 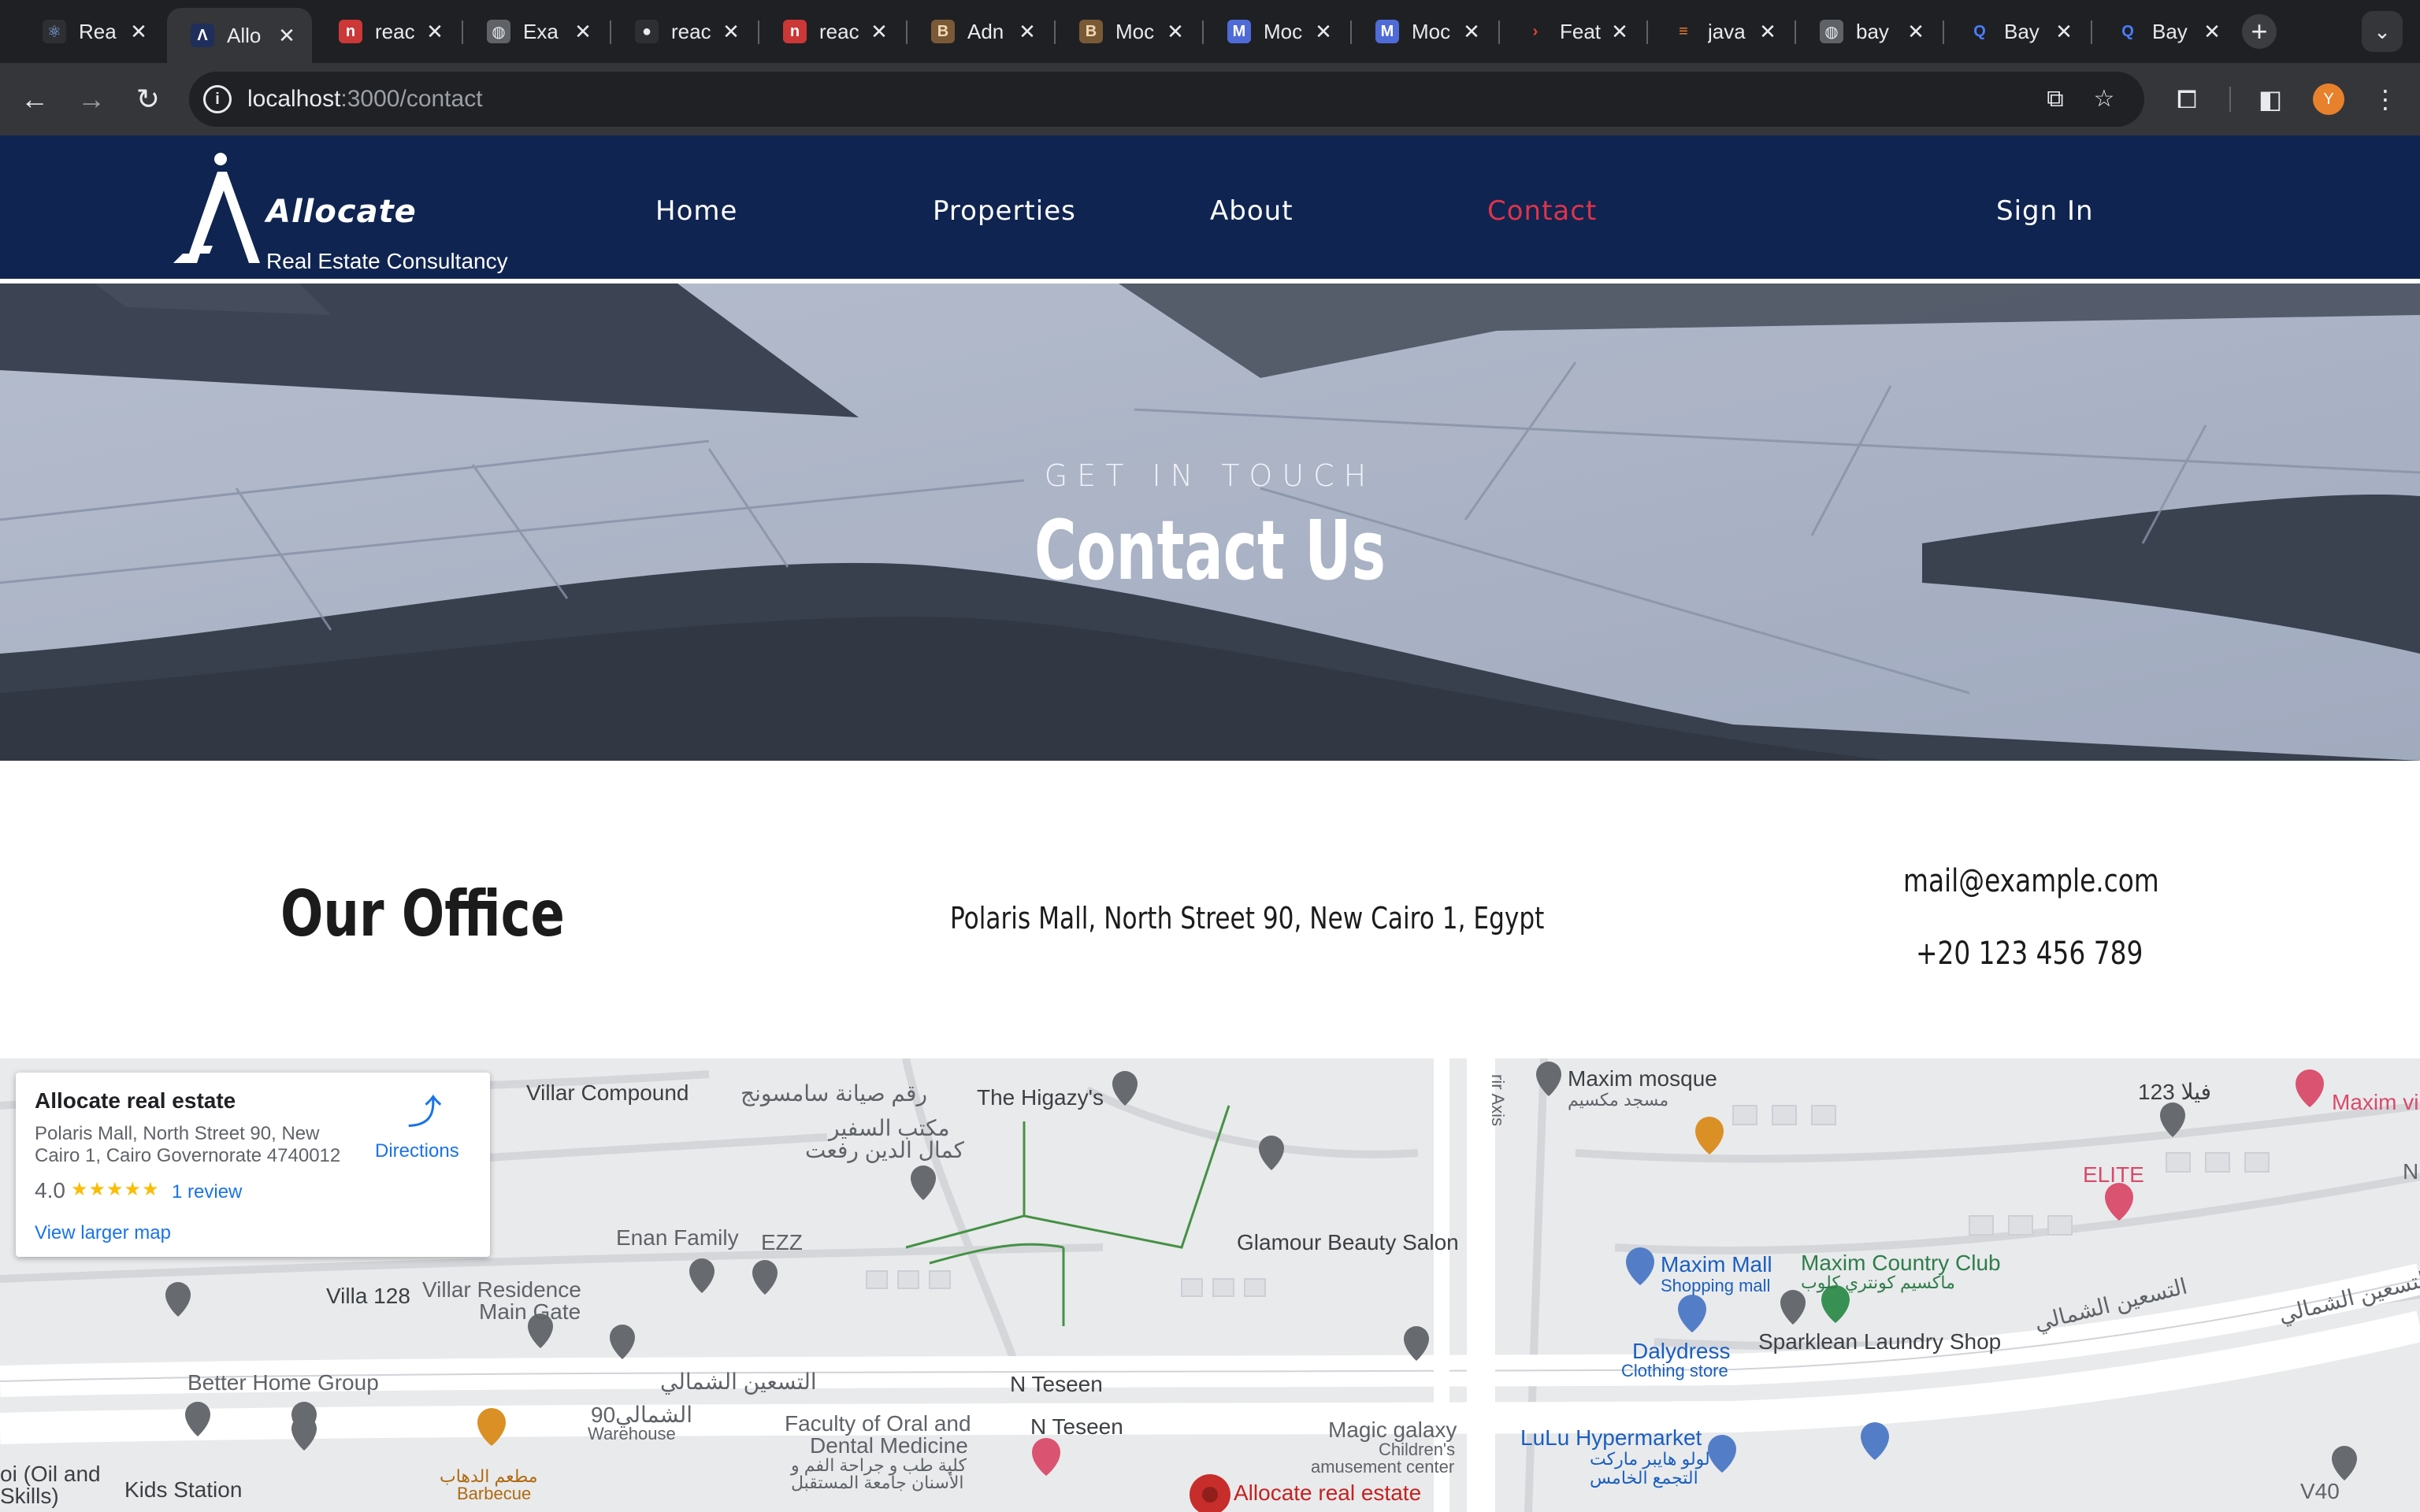 I want to click on browser-tab: ◍ bay ✕, so click(x=1868, y=31).